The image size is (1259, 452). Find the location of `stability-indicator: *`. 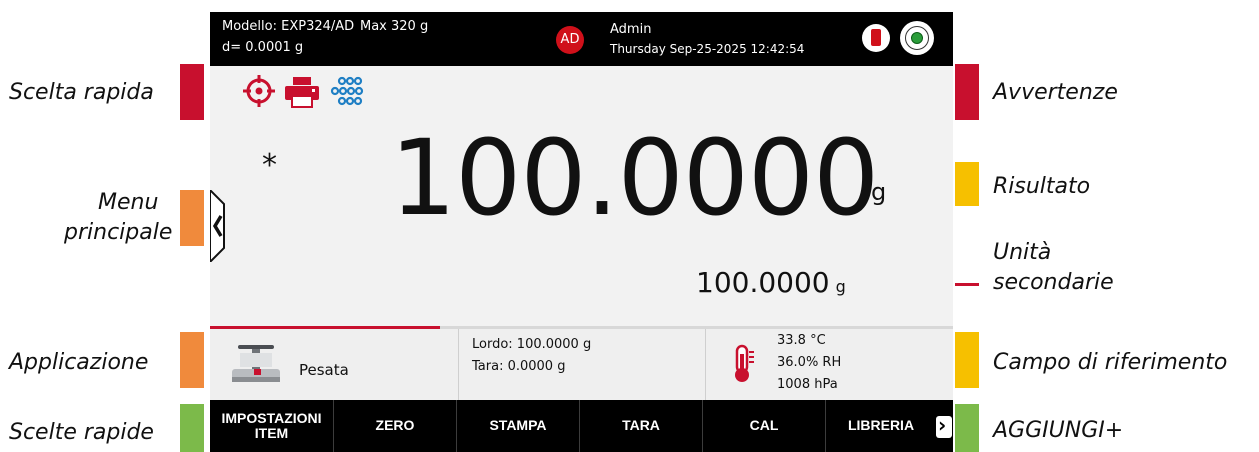

stability-indicator: * is located at coordinates (269, 165).